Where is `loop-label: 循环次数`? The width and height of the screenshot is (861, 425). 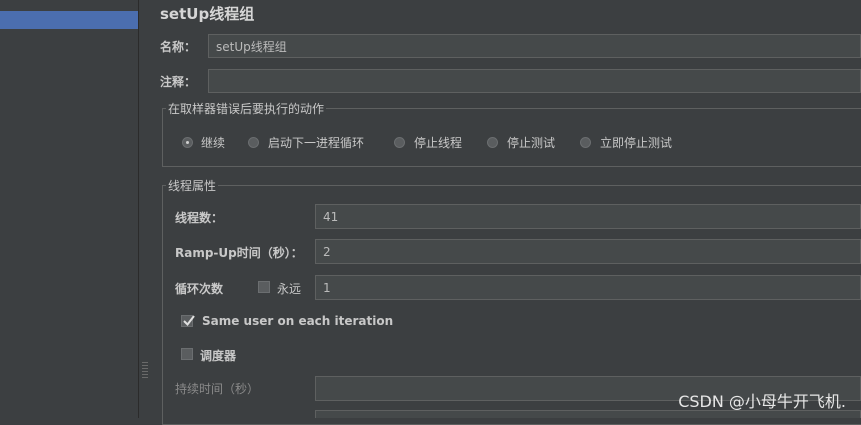 loop-label: 循环次数 is located at coordinates (199, 289).